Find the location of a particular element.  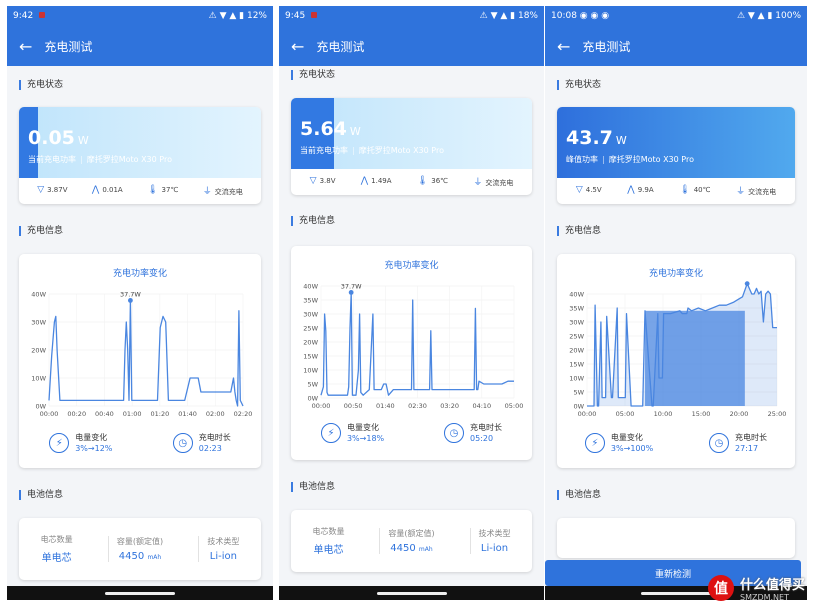

status-icons: ⚠ ▼ ▲ ▮ 18% is located at coordinates (508, 16).